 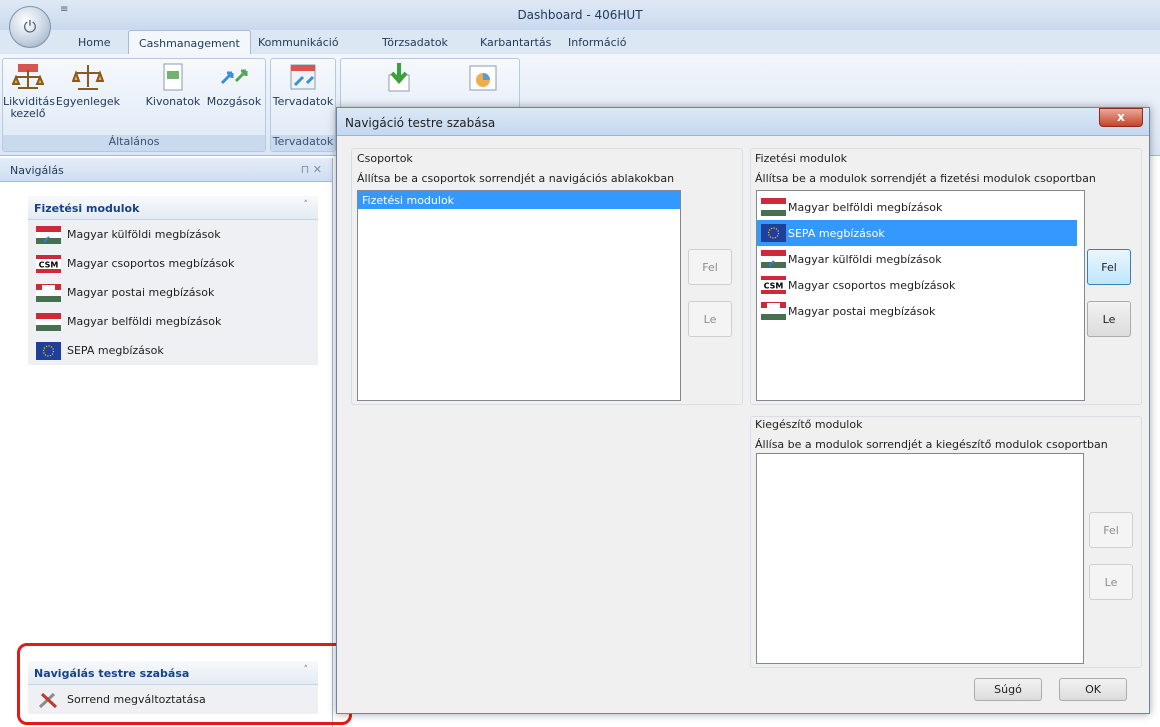 What do you see at coordinates (483, 78) in the screenshot?
I see `chart-window-icon` at bounding box center [483, 78].